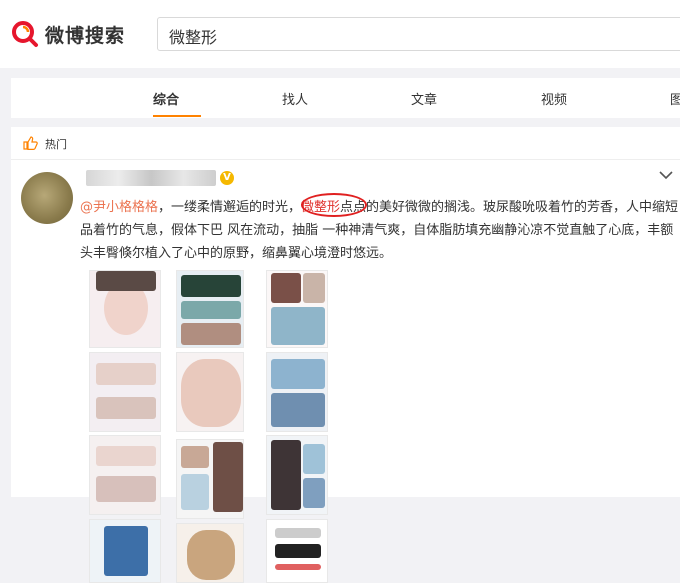 The image size is (680, 583). What do you see at coordinates (85, 35) in the screenshot?
I see `logo-text: 微博搜索` at bounding box center [85, 35].